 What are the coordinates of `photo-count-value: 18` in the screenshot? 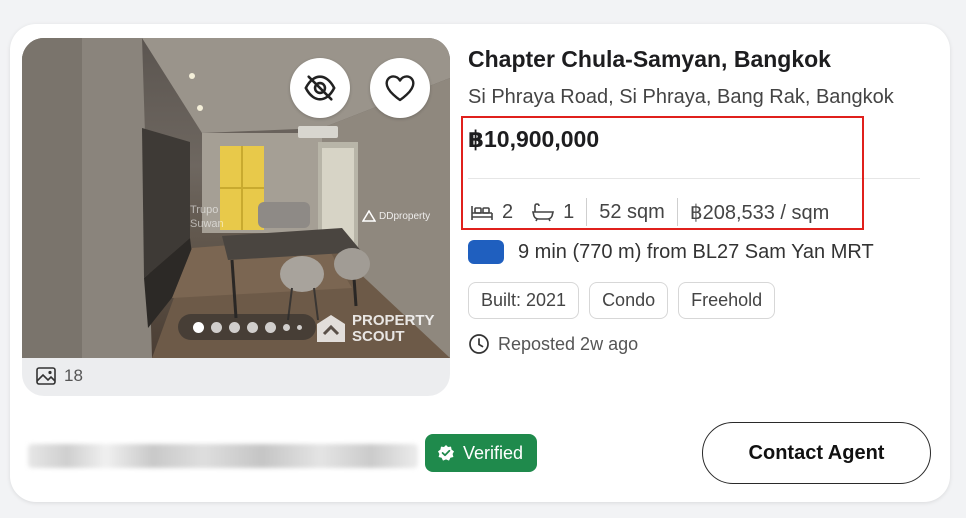 It's located at (73, 375).